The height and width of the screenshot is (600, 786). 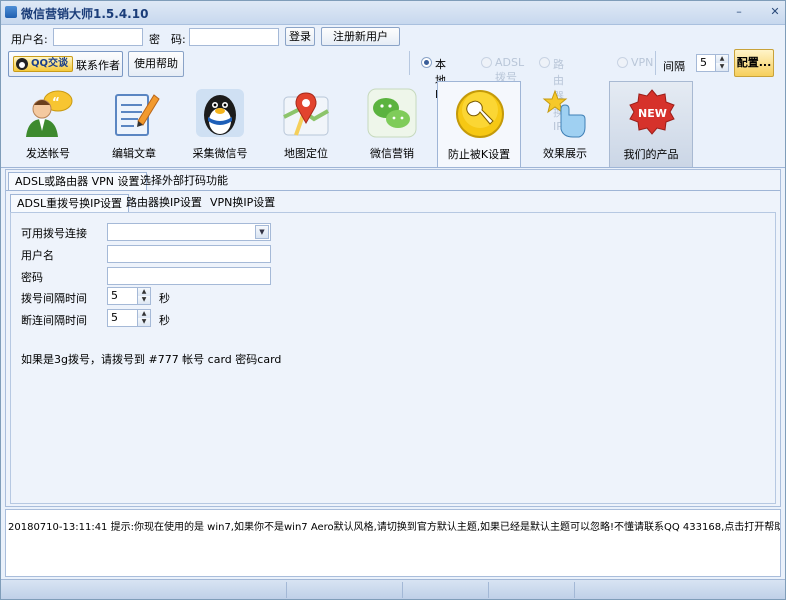 I want to click on map-pin-icon, so click(x=306, y=114).